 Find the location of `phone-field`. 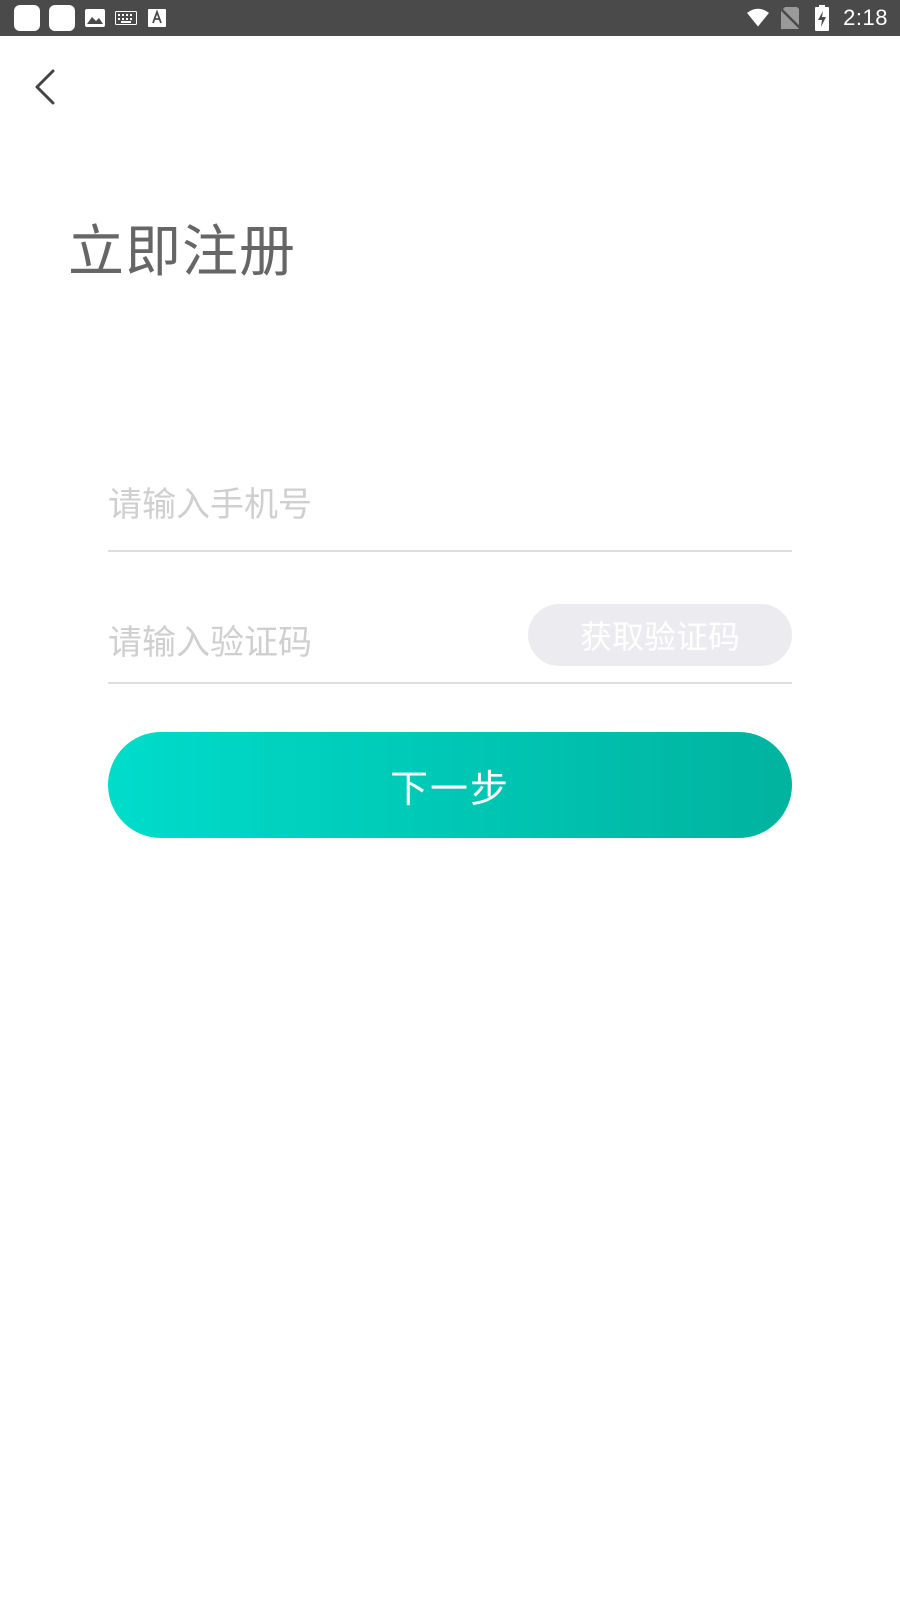

phone-field is located at coordinates (450, 507).